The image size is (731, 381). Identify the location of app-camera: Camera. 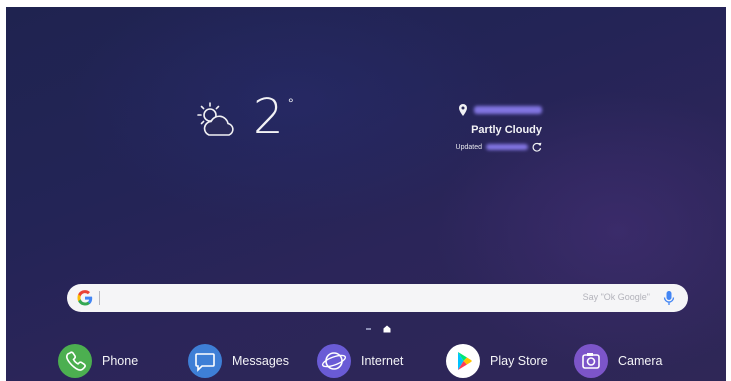
(618, 361).